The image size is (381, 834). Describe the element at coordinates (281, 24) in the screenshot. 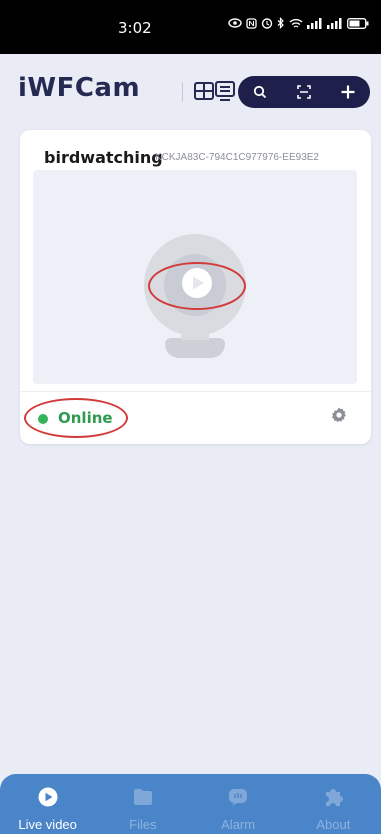

I see `bluetooth-icon` at that location.